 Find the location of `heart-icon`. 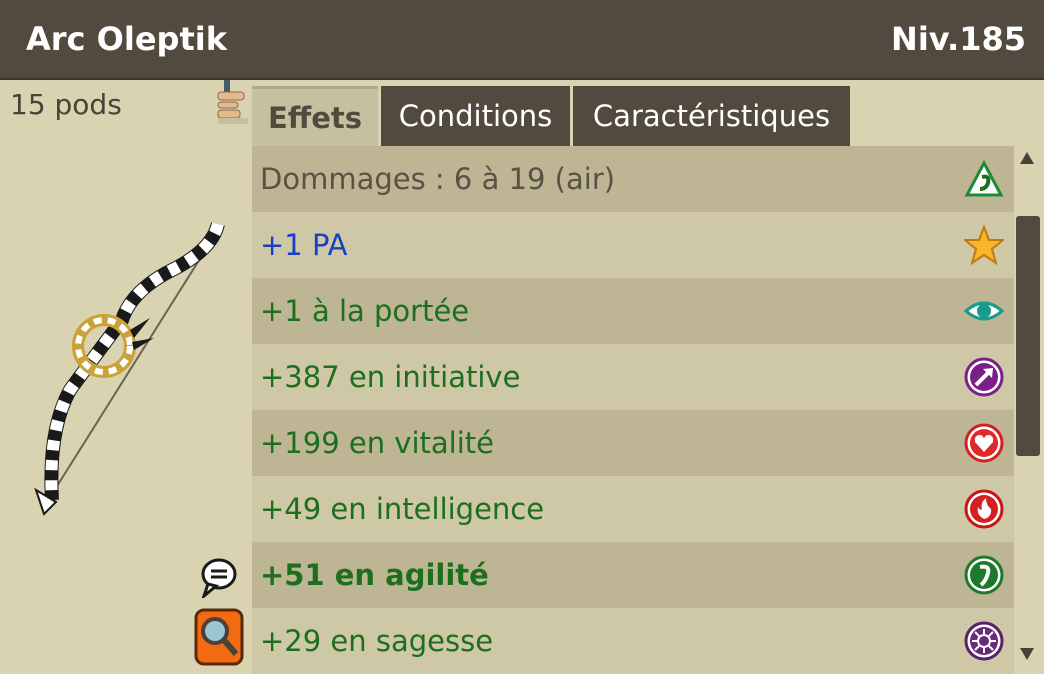

heart-icon is located at coordinates (984, 443).